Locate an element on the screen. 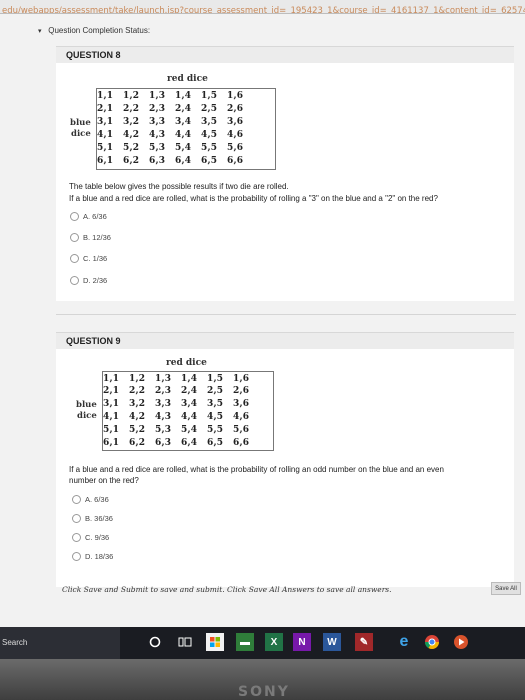 The image size is (525, 700). dice-cell: 5,4 is located at coordinates (189, 430).